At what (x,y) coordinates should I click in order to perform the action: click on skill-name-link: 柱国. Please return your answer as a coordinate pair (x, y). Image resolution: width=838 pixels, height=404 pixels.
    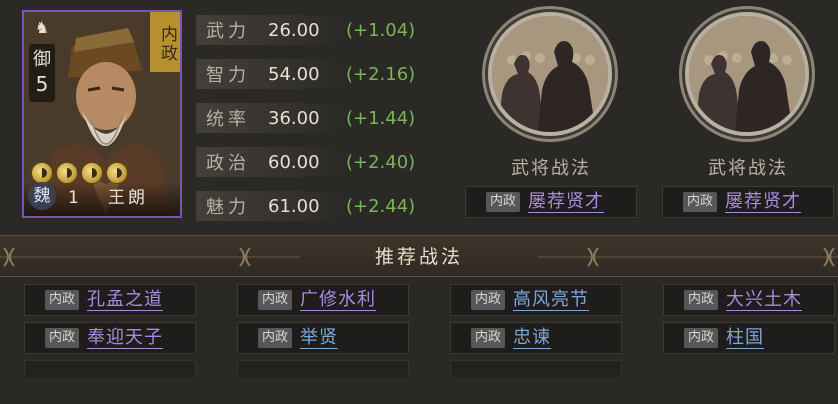
    Looking at the image, I should click on (745, 338).